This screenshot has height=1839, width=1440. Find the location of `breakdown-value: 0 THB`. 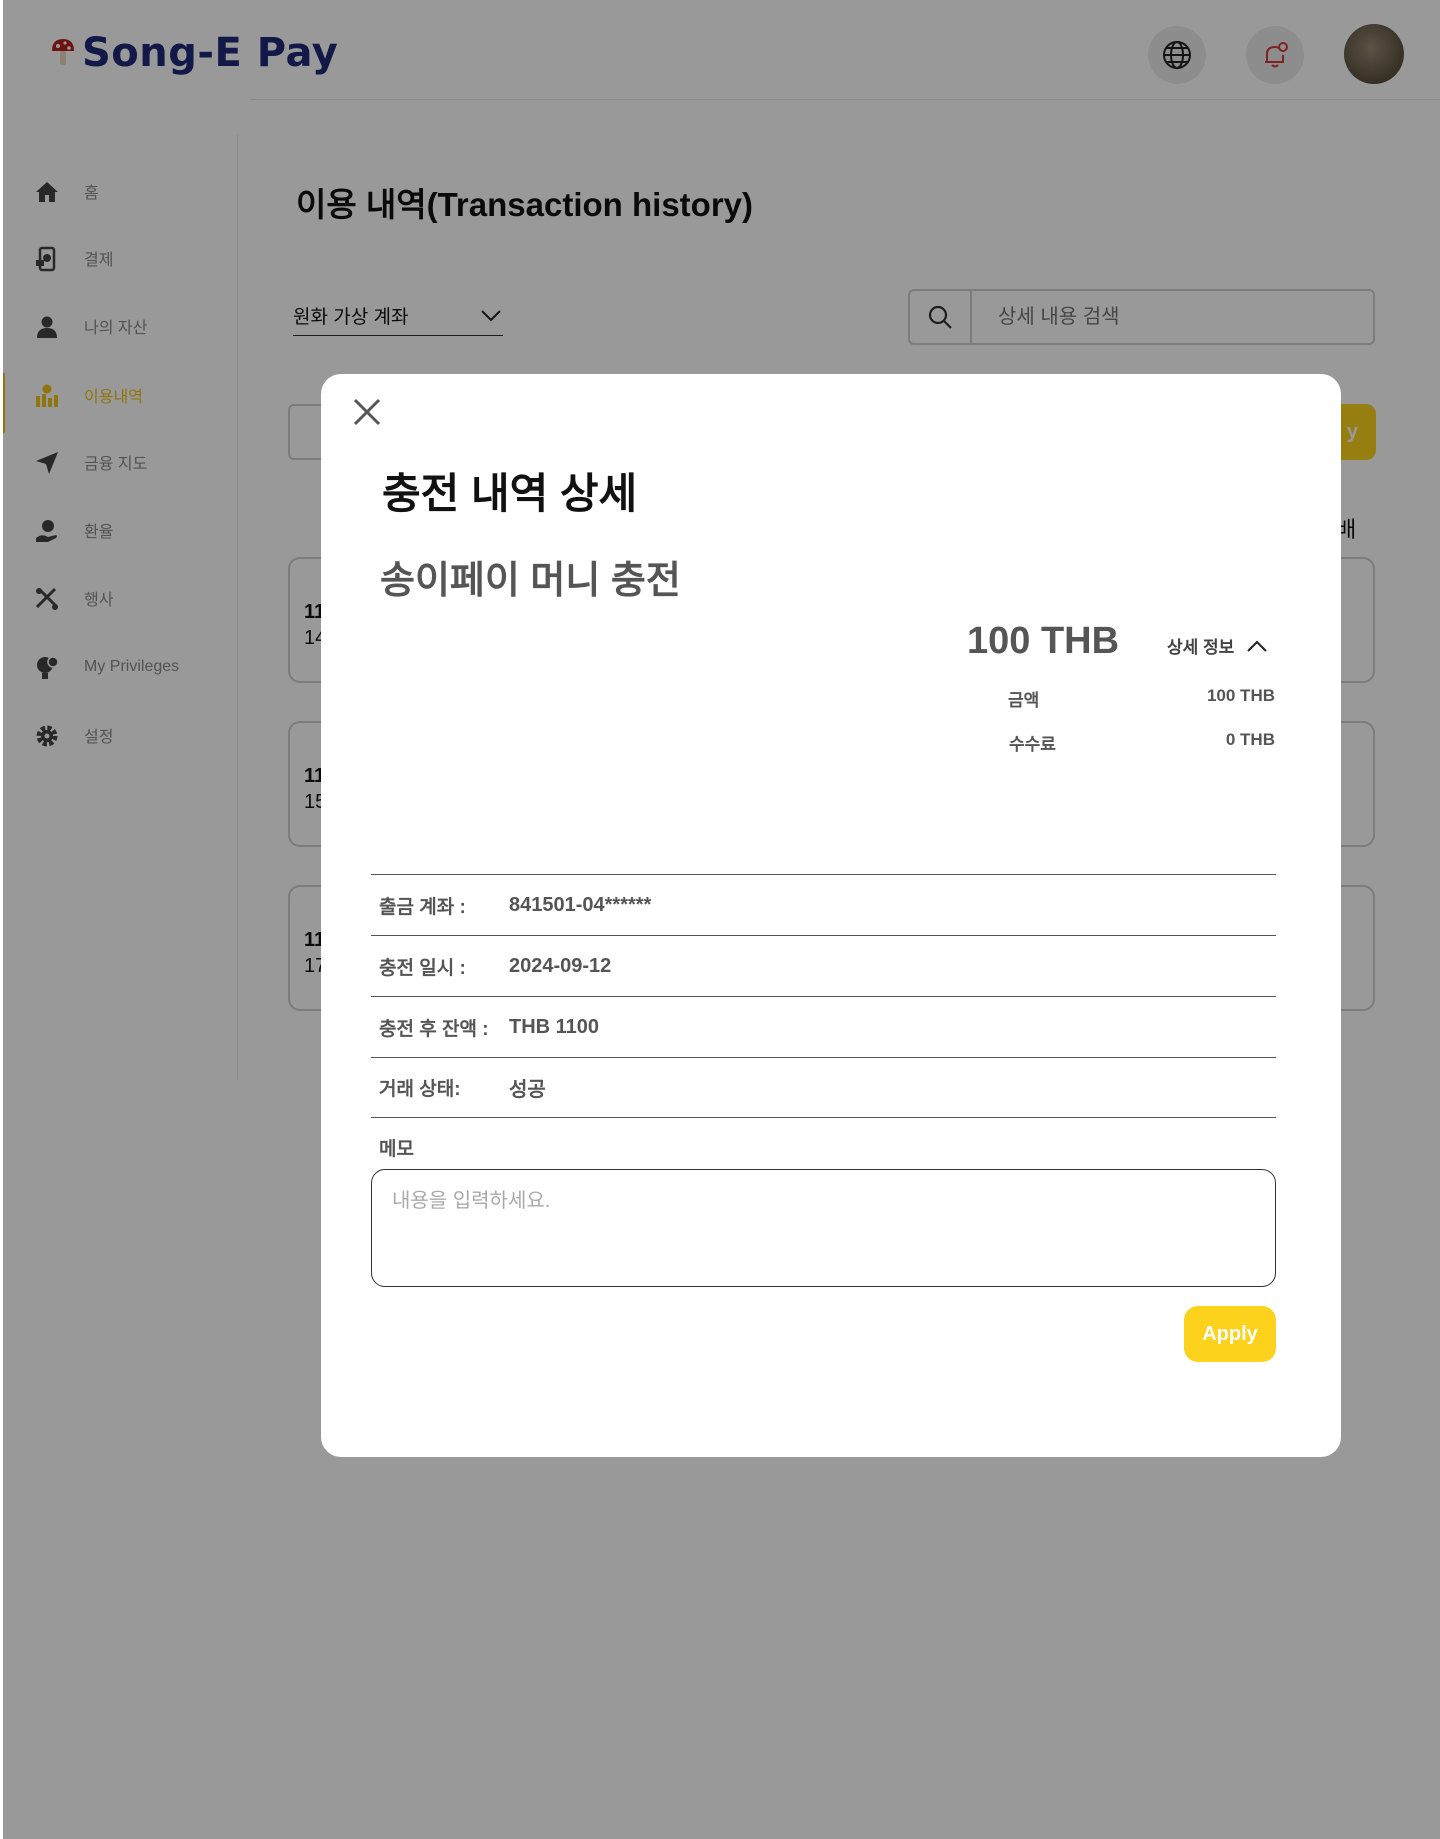

breakdown-value: 0 THB is located at coordinates (1250, 739).